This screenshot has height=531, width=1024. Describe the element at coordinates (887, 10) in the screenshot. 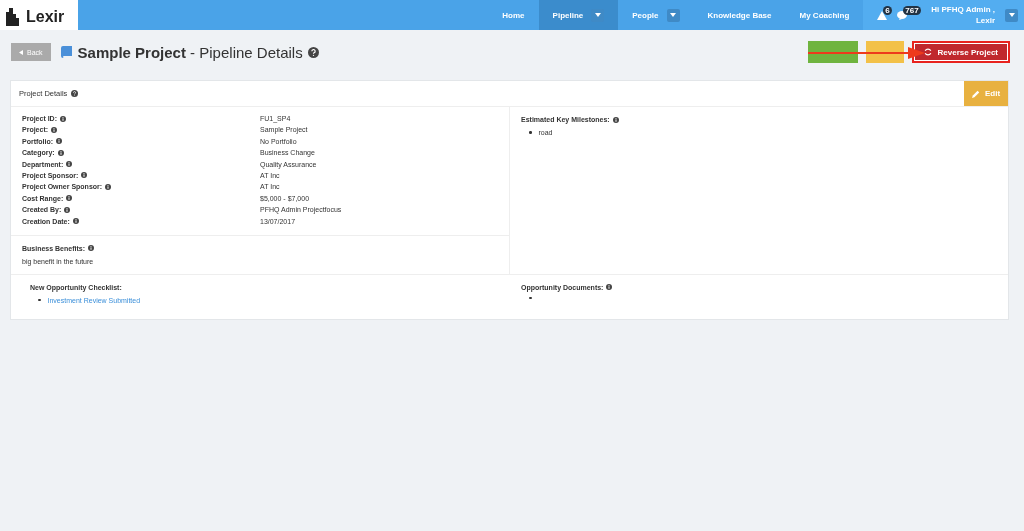

I see `count-badge: 6` at that location.